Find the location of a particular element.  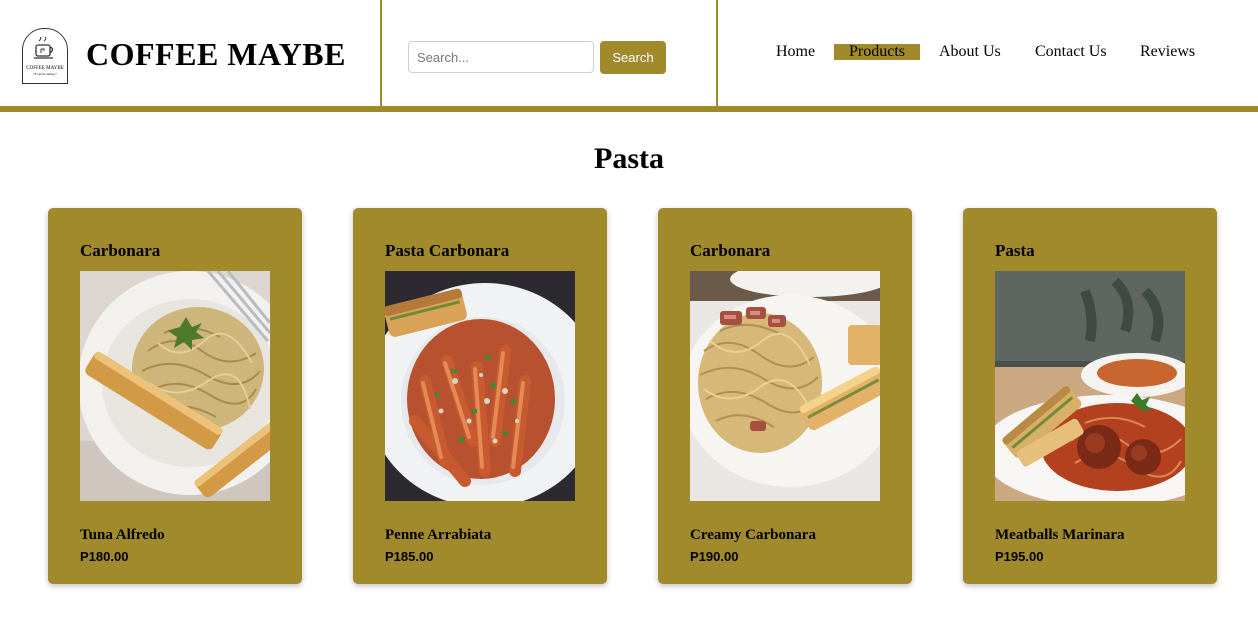

product-name: Penne Arrabiata is located at coordinates (438, 535).